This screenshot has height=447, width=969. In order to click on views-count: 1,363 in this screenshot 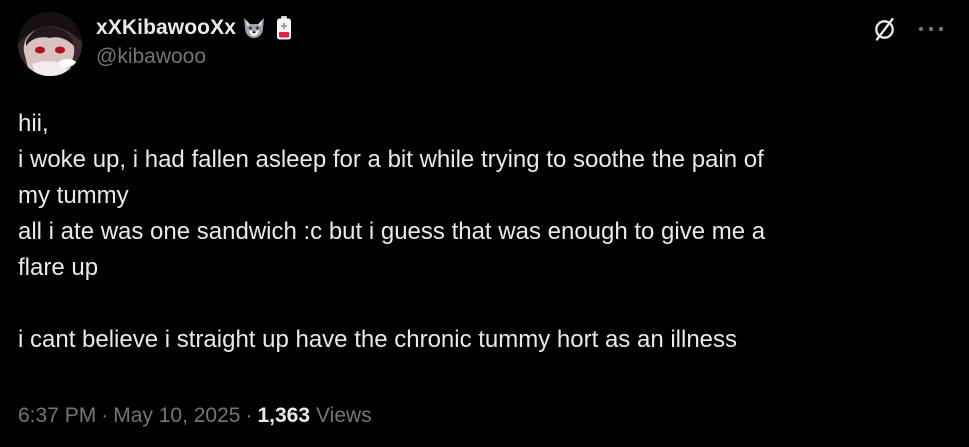, I will do `click(283, 416)`.